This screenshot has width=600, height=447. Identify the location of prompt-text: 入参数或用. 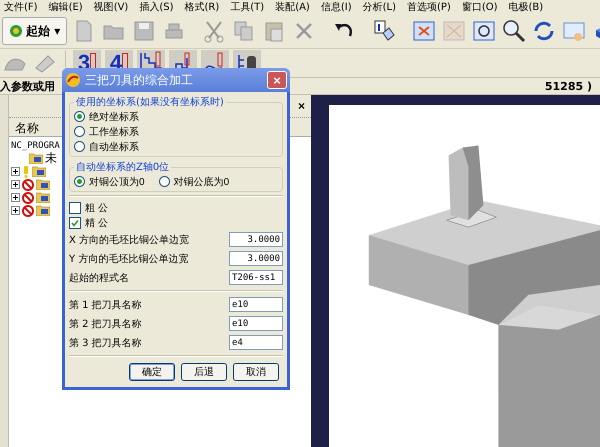
(27, 86).